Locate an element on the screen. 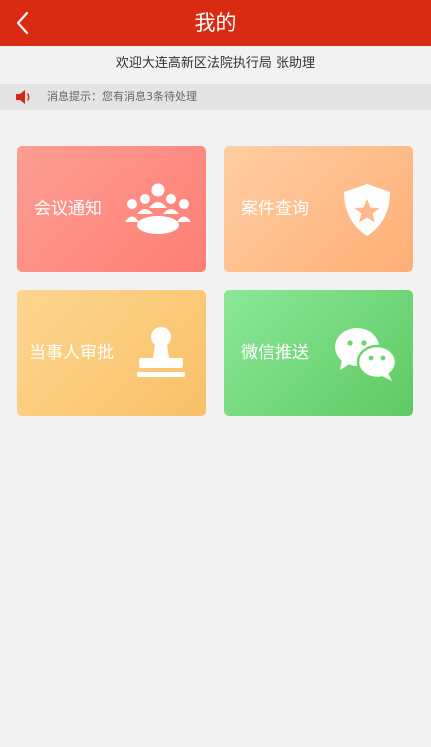  top-bar: 我的 is located at coordinates (215, 23).